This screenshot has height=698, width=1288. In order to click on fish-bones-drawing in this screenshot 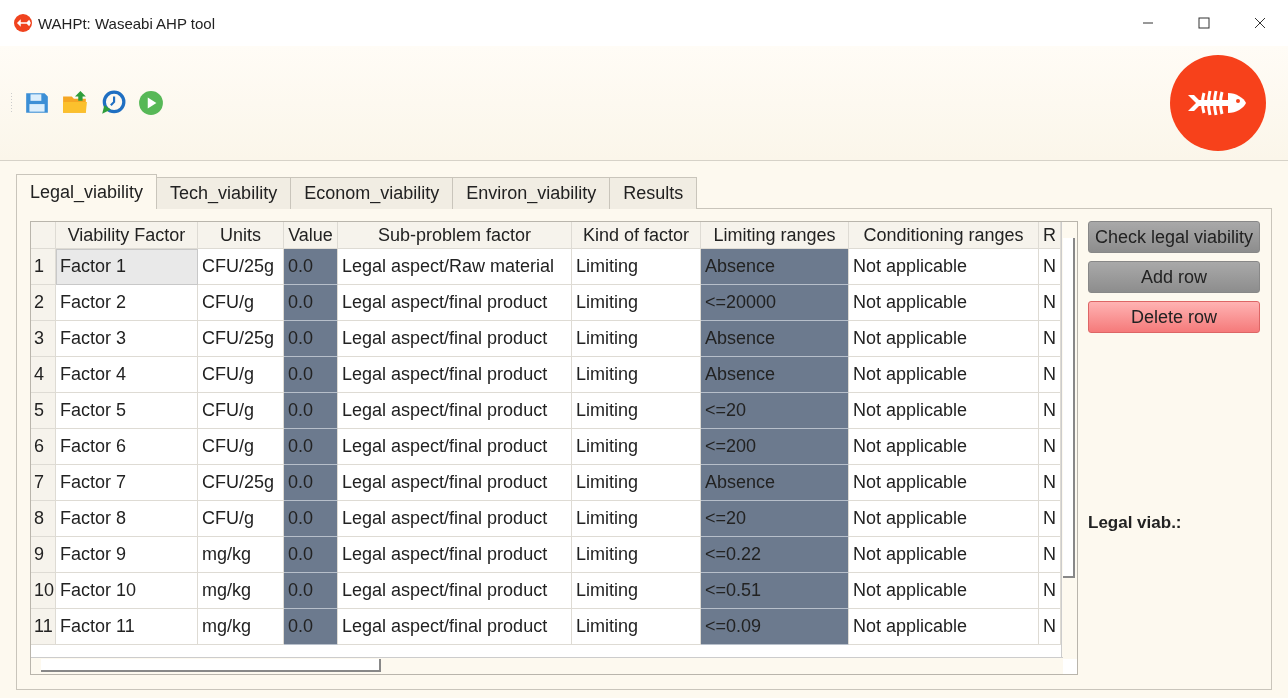, I will do `click(1217, 103)`.